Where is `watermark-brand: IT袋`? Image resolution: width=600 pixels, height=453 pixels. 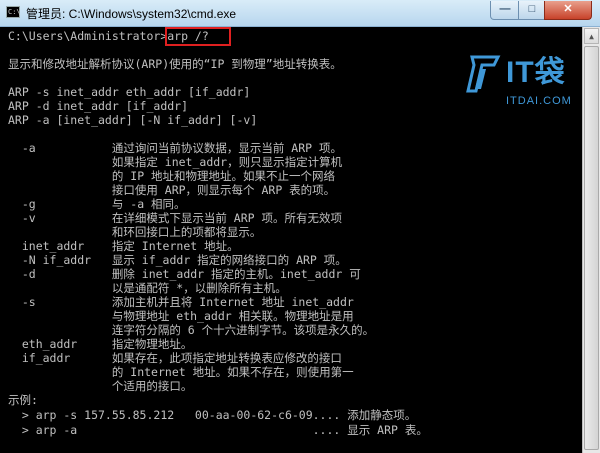 watermark-brand: IT袋 is located at coordinates (536, 72).